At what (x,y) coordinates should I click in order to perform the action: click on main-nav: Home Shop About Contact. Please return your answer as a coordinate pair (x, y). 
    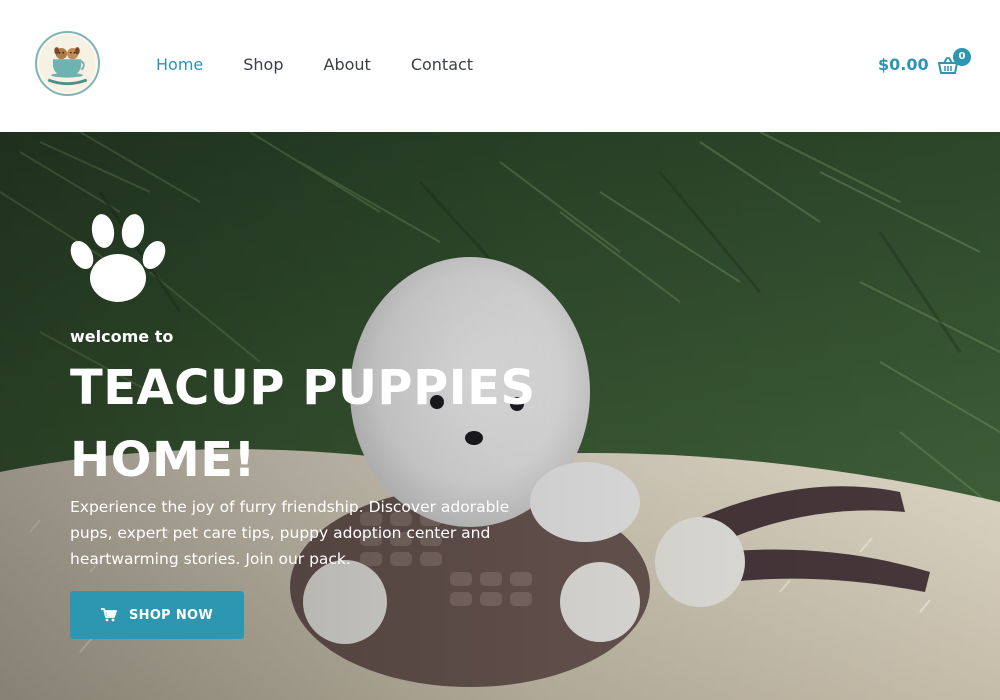
    Looking at the image, I should click on (314, 65).